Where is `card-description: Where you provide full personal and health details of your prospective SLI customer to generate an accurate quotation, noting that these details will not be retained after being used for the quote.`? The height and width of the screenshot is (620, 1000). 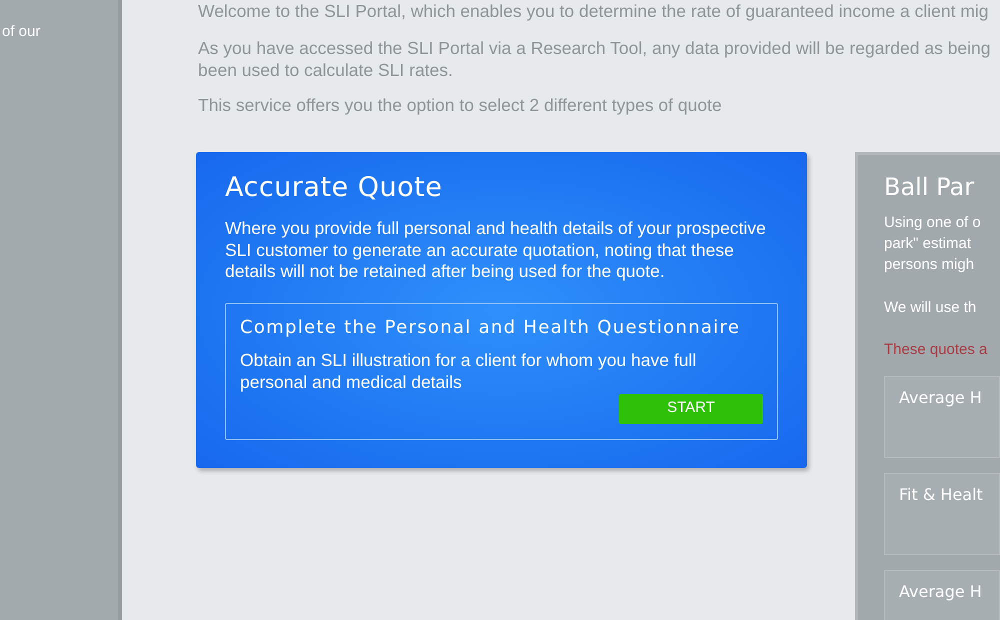 card-description: Where you provide full personal and health details of your prospective SLI customer to generate an accurate quotation, noting that these details will not be retained after being used for the quote. is located at coordinates (496, 250).